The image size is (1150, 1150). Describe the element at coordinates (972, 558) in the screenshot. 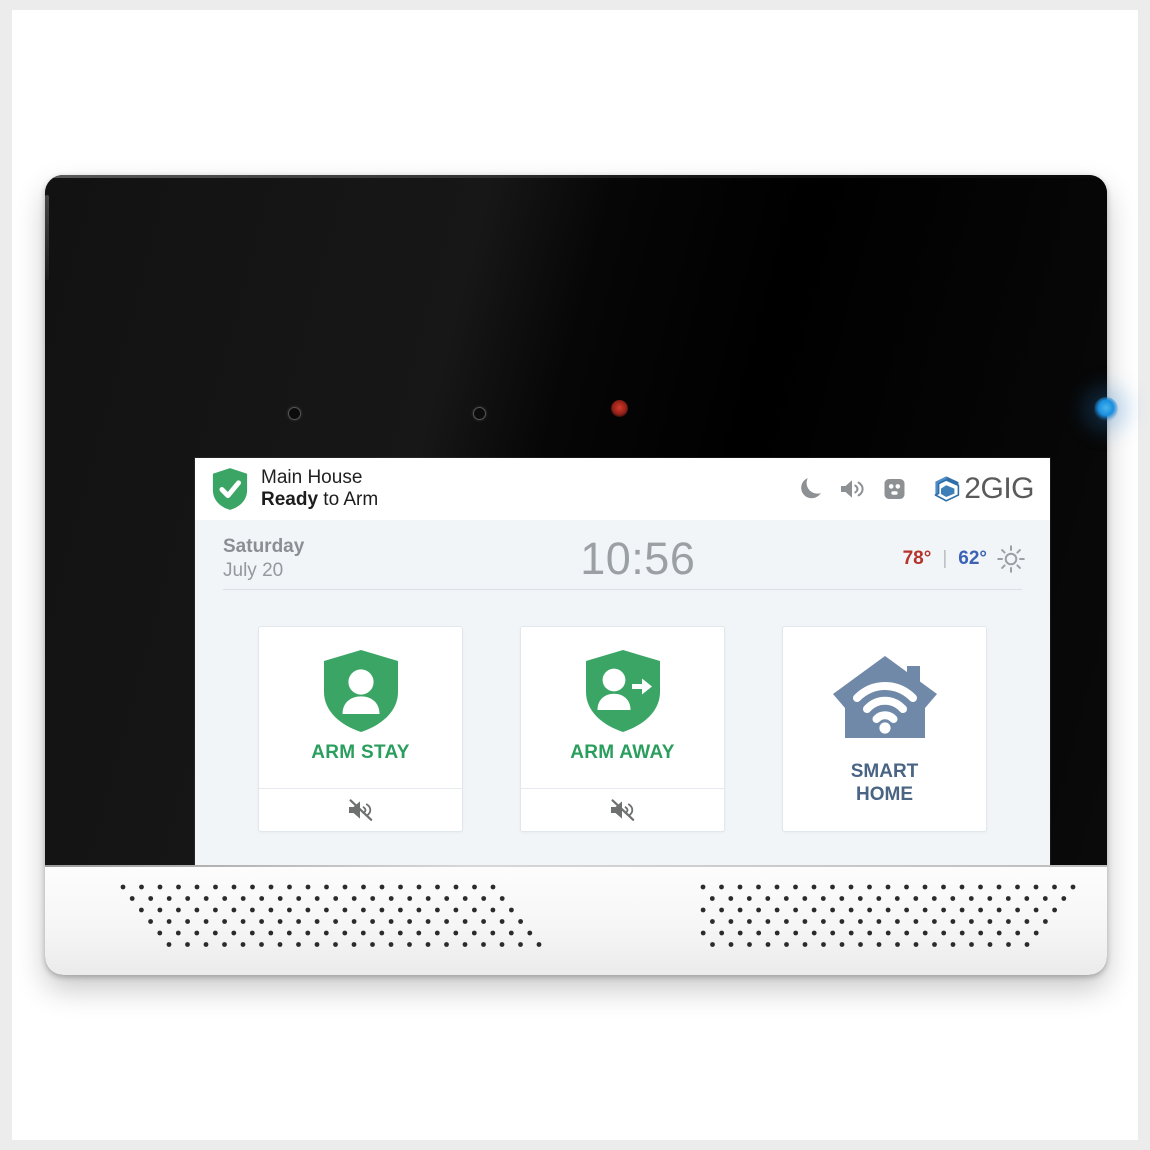

I see `temp-low-label: 62°` at that location.